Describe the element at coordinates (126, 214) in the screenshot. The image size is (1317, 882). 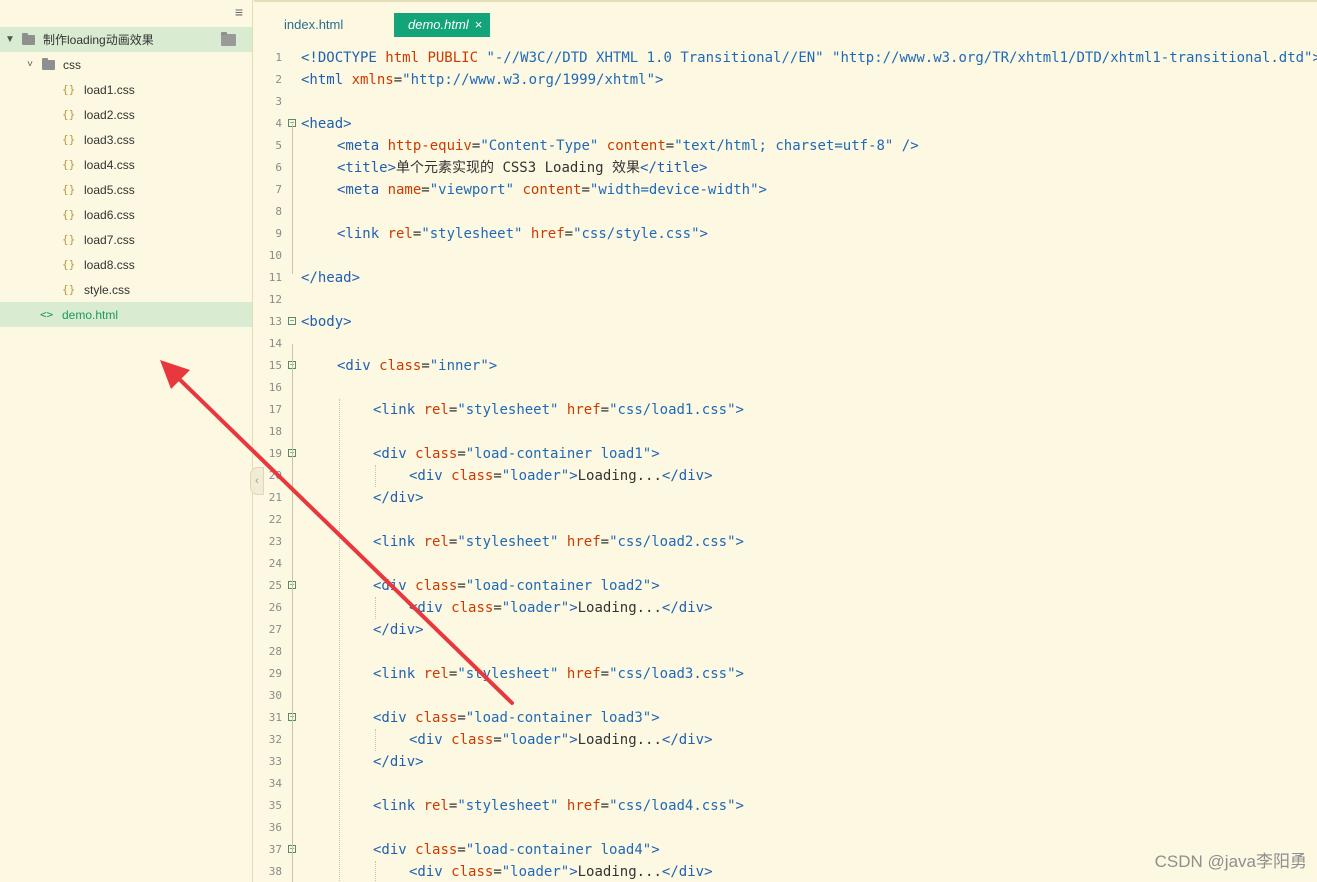
I see `file-item-load6-css: {} load6.css` at that location.